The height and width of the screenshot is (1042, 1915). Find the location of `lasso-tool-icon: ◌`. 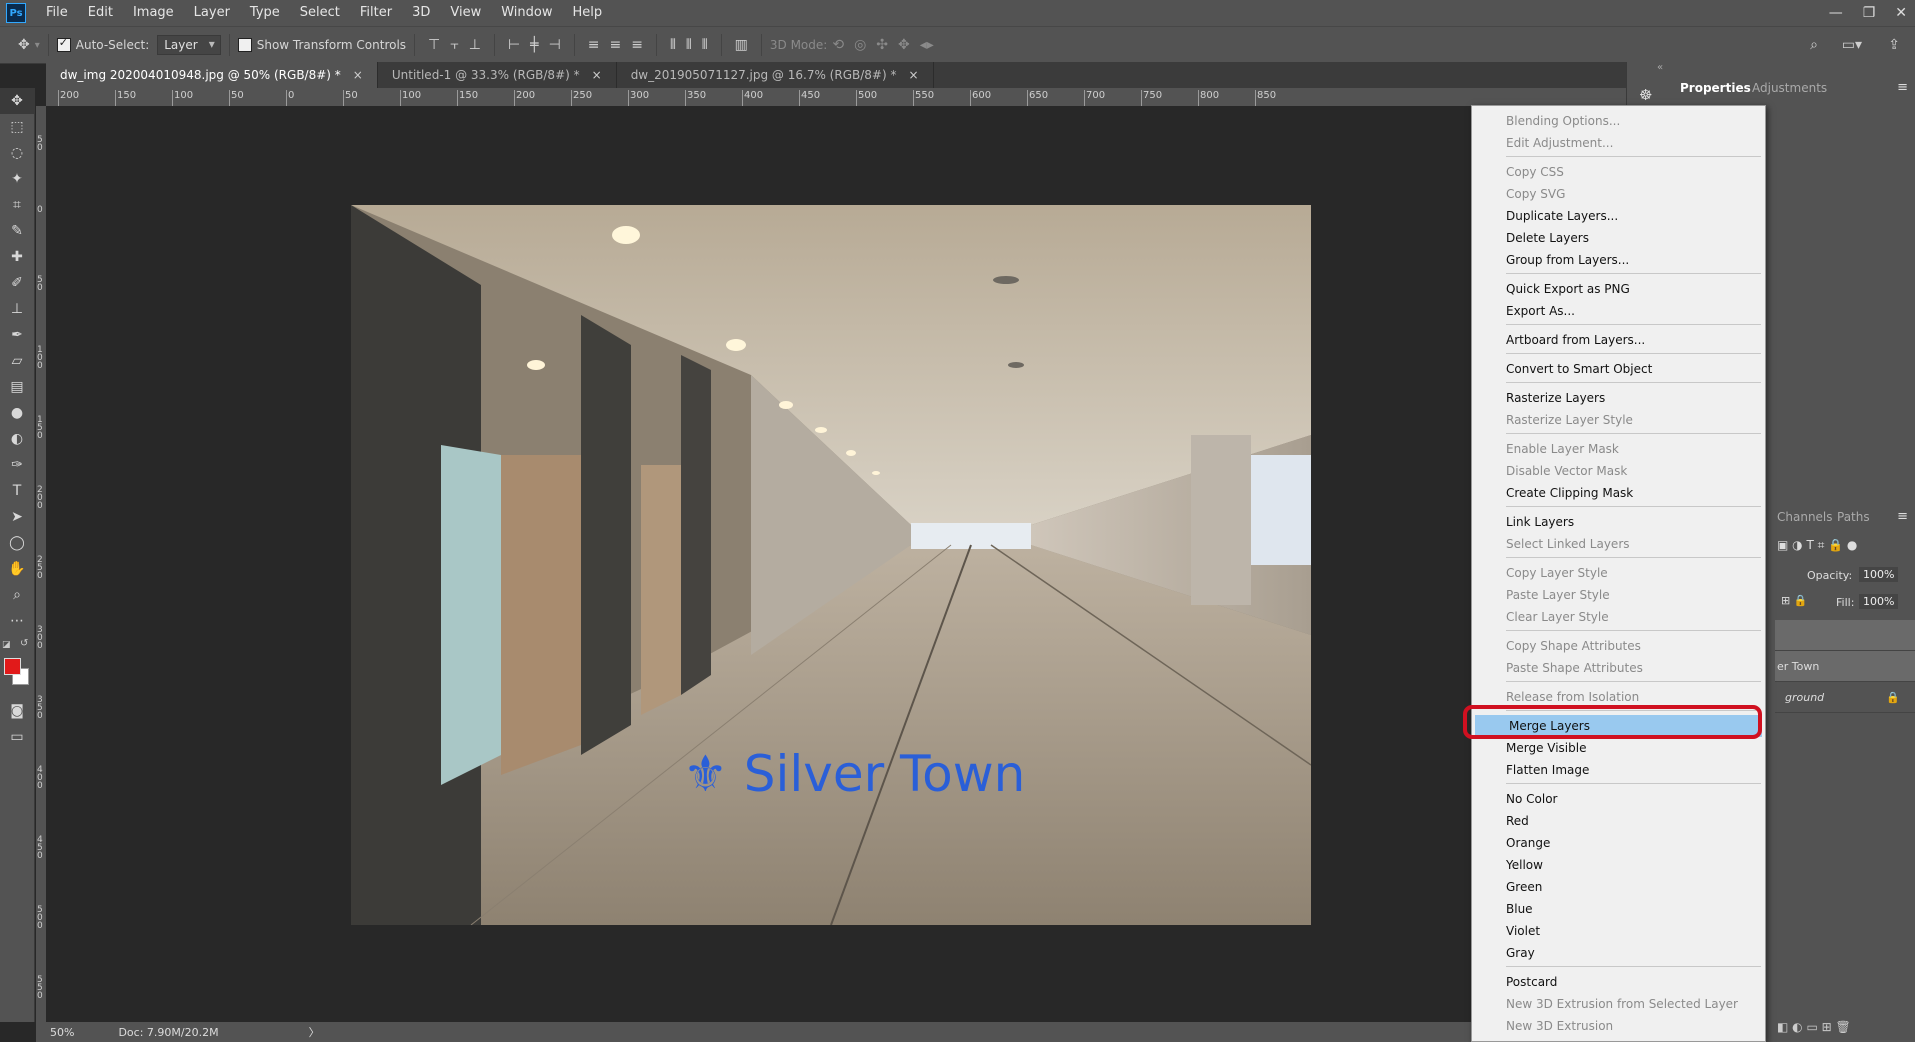

lasso-tool-icon: ◌ is located at coordinates (17, 153).